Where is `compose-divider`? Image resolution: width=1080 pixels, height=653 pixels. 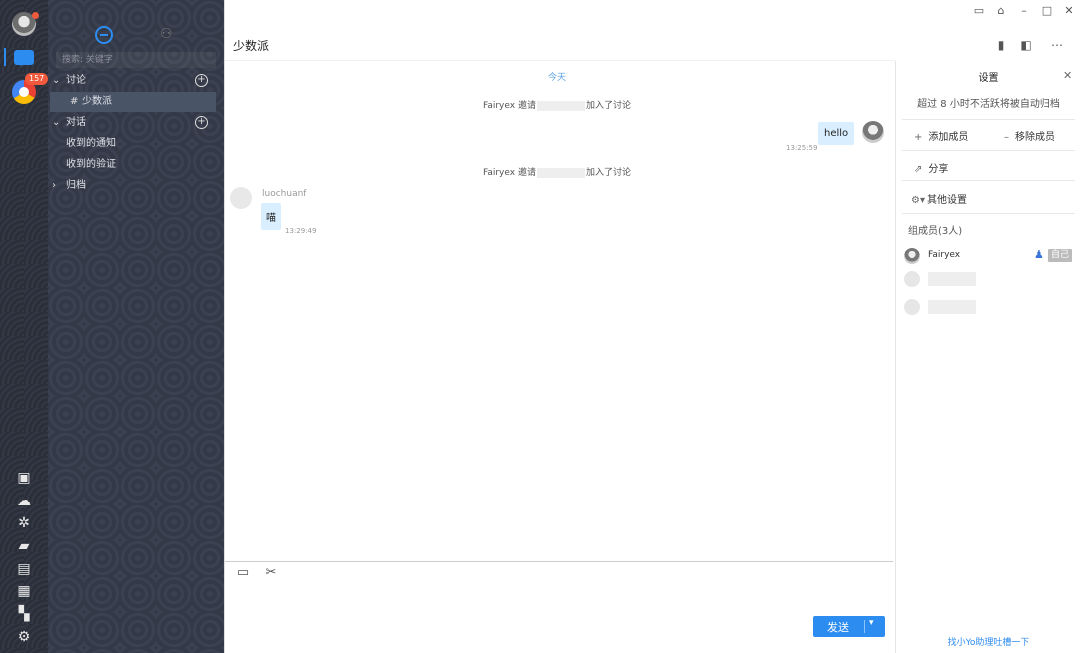
compose-divider is located at coordinates (559, 561).